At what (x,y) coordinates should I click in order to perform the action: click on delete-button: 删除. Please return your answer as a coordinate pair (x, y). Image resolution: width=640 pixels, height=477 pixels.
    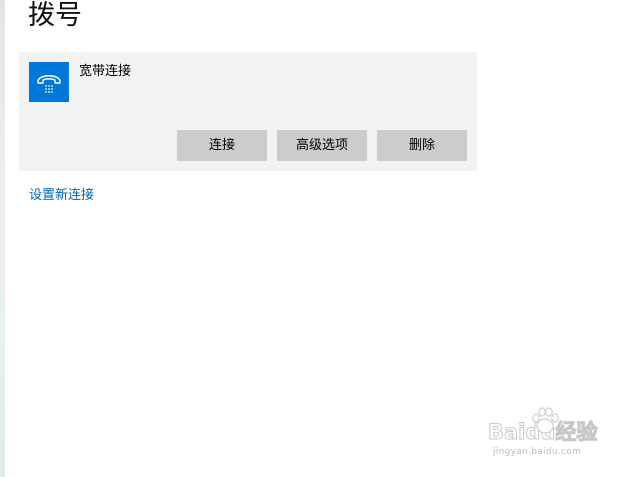
    Looking at the image, I should click on (422, 145).